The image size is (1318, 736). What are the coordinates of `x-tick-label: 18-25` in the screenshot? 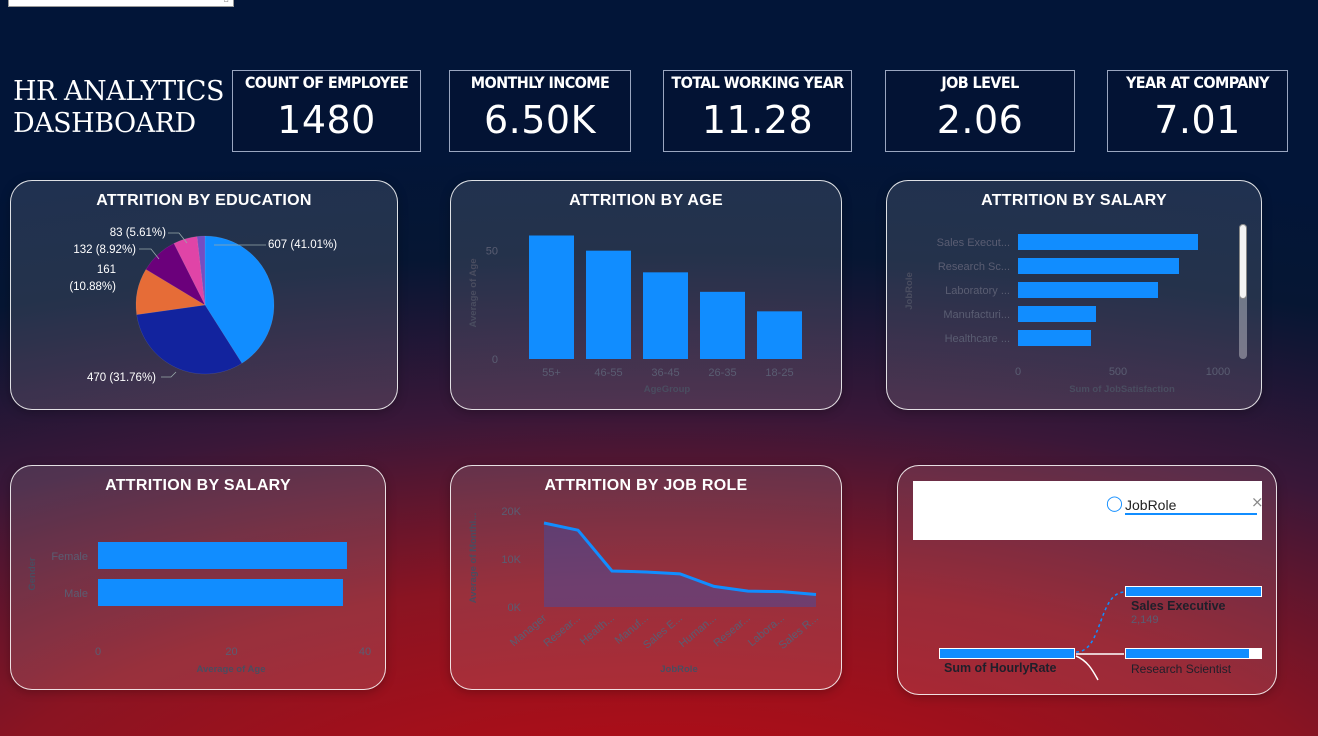 It's located at (779, 373).